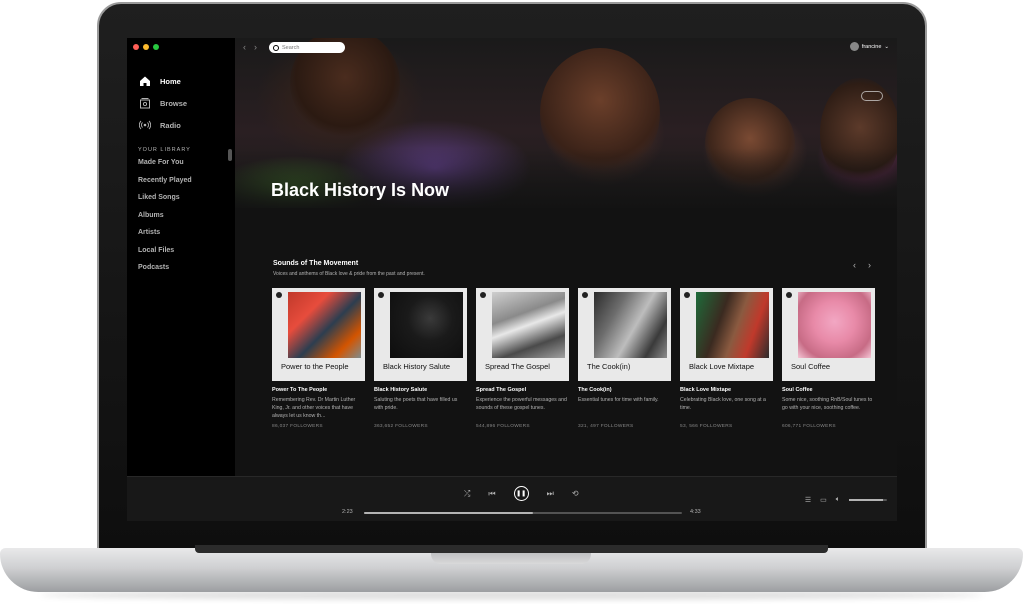 This screenshot has width=1023, height=604. What do you see at coordinates (230, 155) in the screenshot?
I see `sidebar-scrollbar` at bounding box center [230, 155].